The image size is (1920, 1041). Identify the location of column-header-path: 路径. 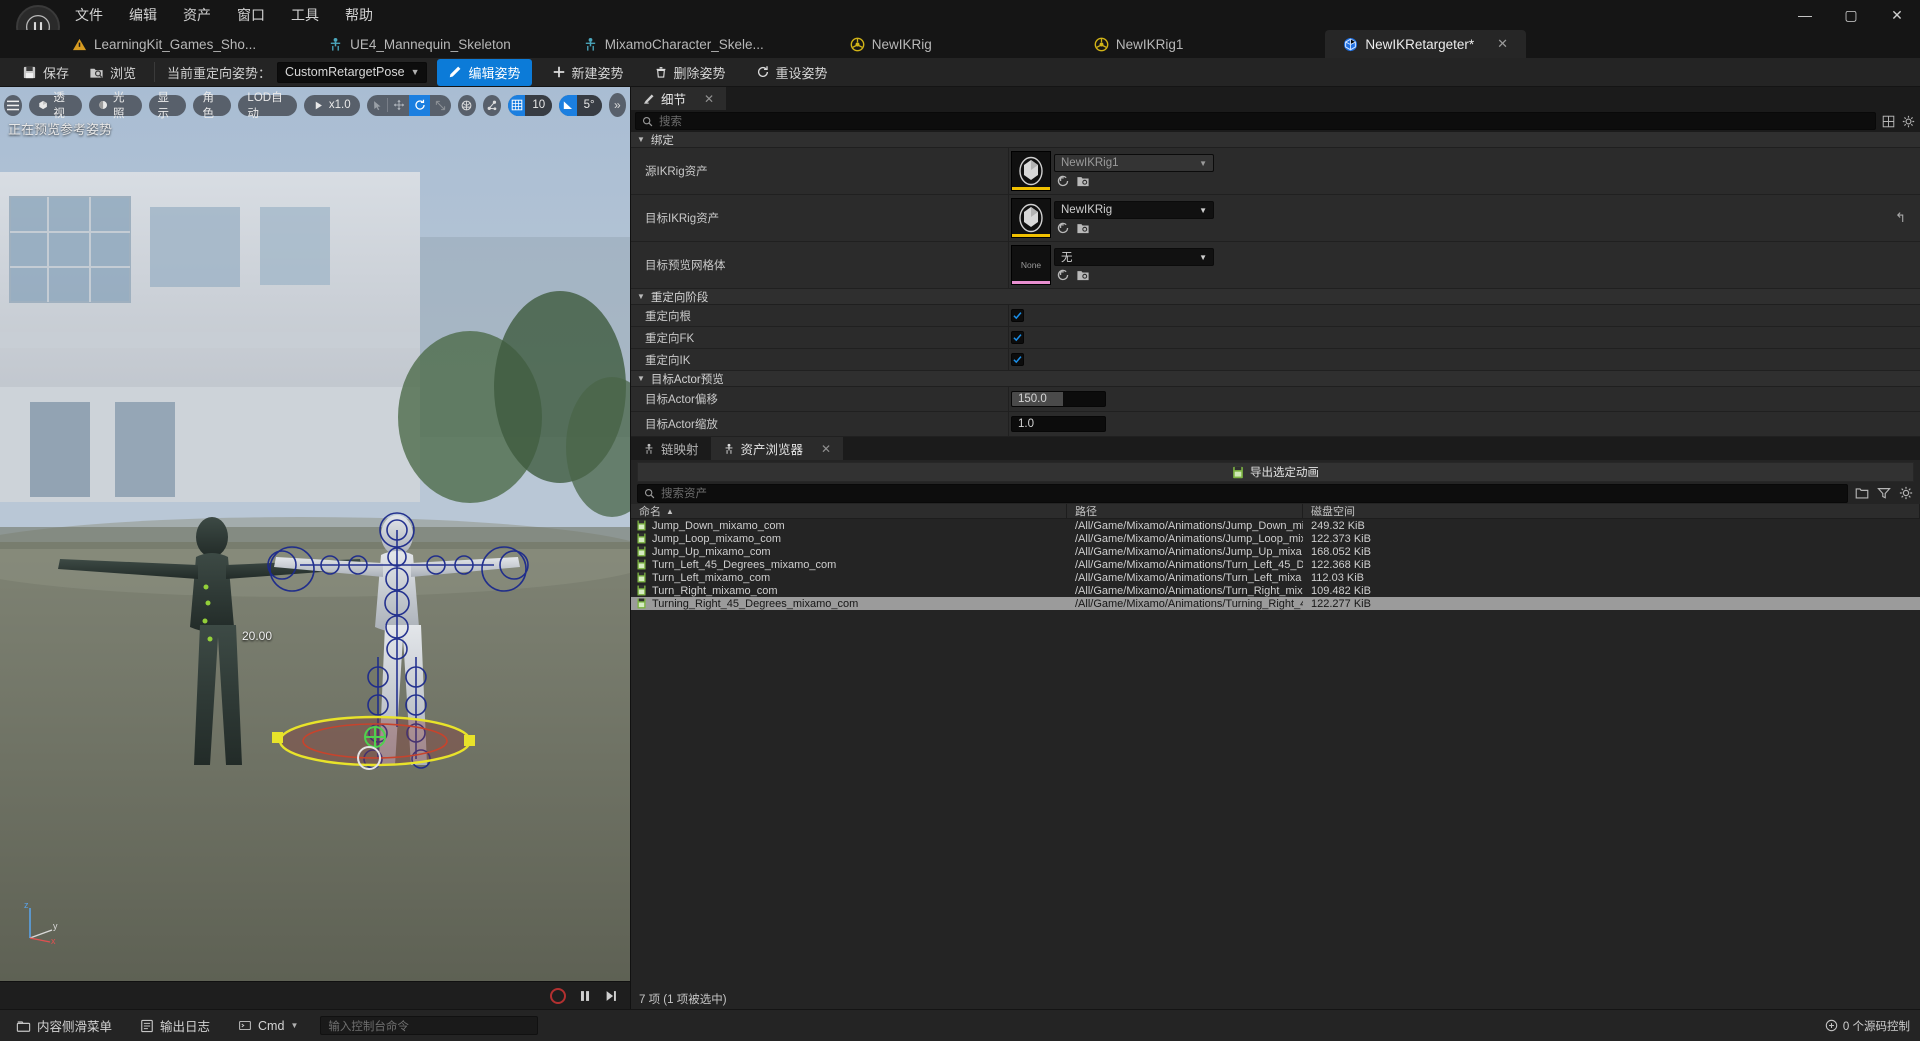
(1185, 511).